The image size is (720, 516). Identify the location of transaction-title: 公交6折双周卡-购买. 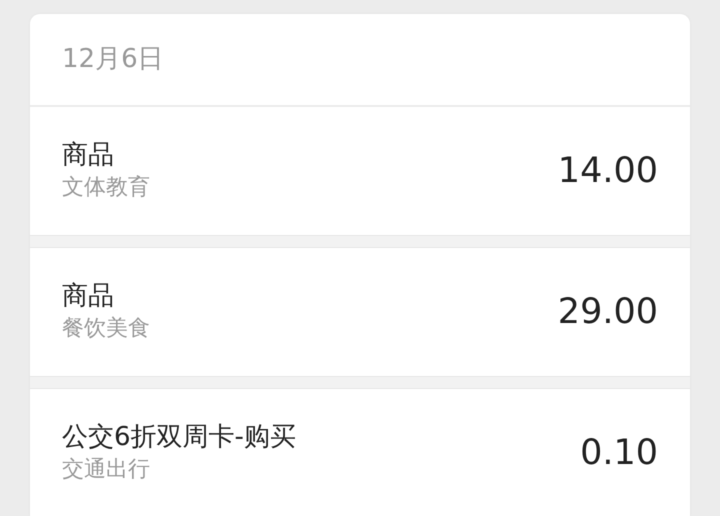
(179, 437).